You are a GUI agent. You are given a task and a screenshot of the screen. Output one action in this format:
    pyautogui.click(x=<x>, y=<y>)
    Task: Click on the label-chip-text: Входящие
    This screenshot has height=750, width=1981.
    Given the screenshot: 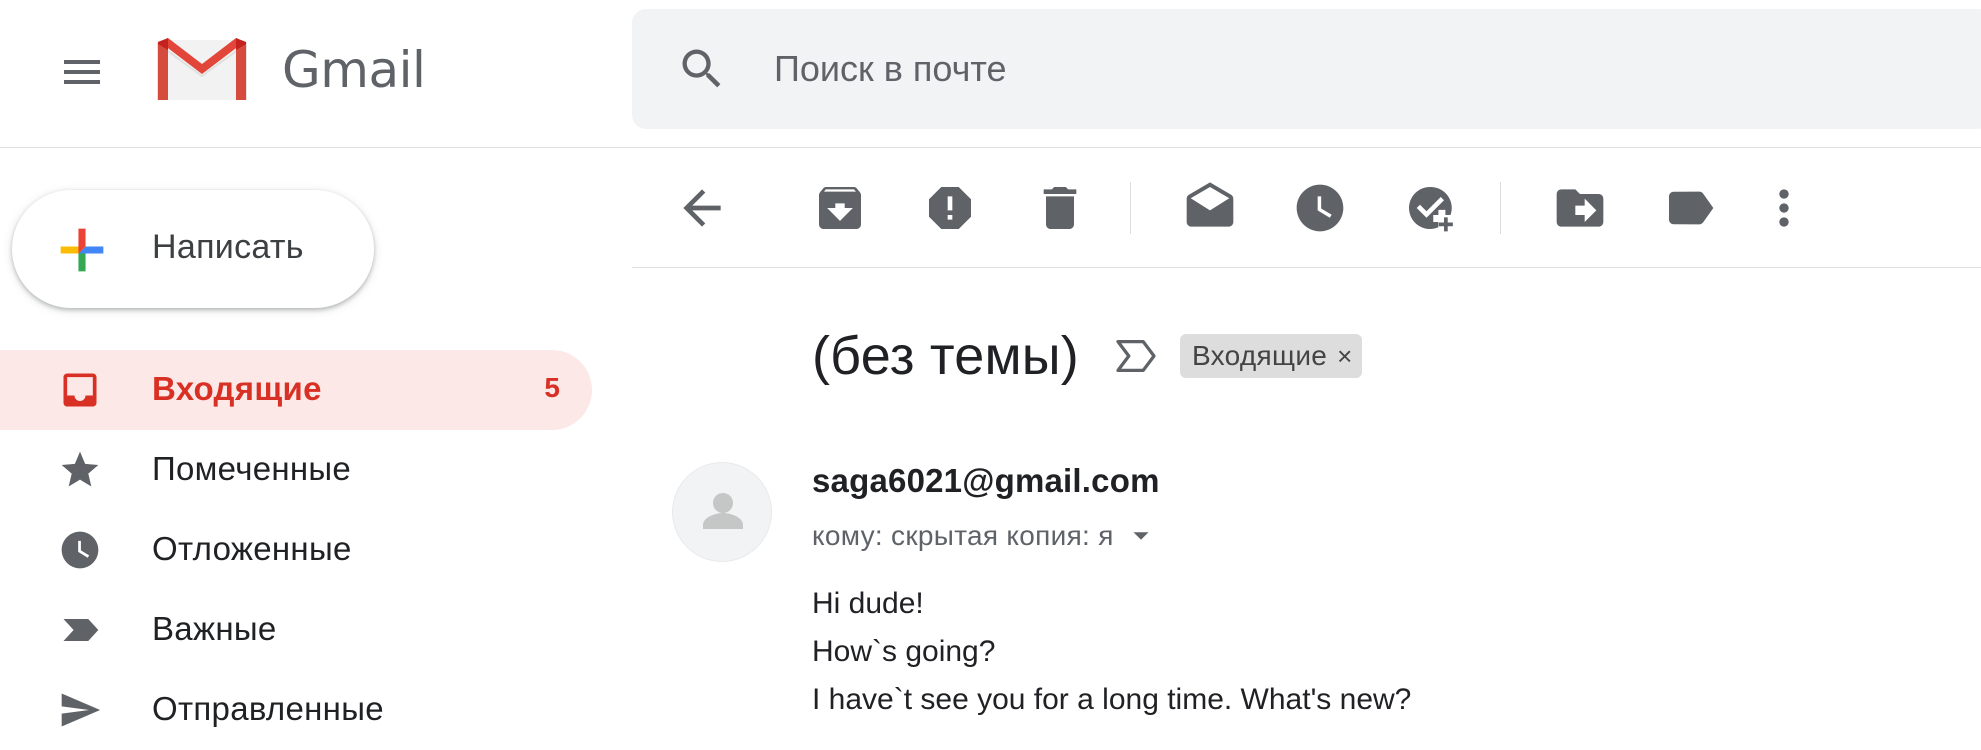 What is the action you would take?
    pyautogui.click(x=1260, y=355)
    